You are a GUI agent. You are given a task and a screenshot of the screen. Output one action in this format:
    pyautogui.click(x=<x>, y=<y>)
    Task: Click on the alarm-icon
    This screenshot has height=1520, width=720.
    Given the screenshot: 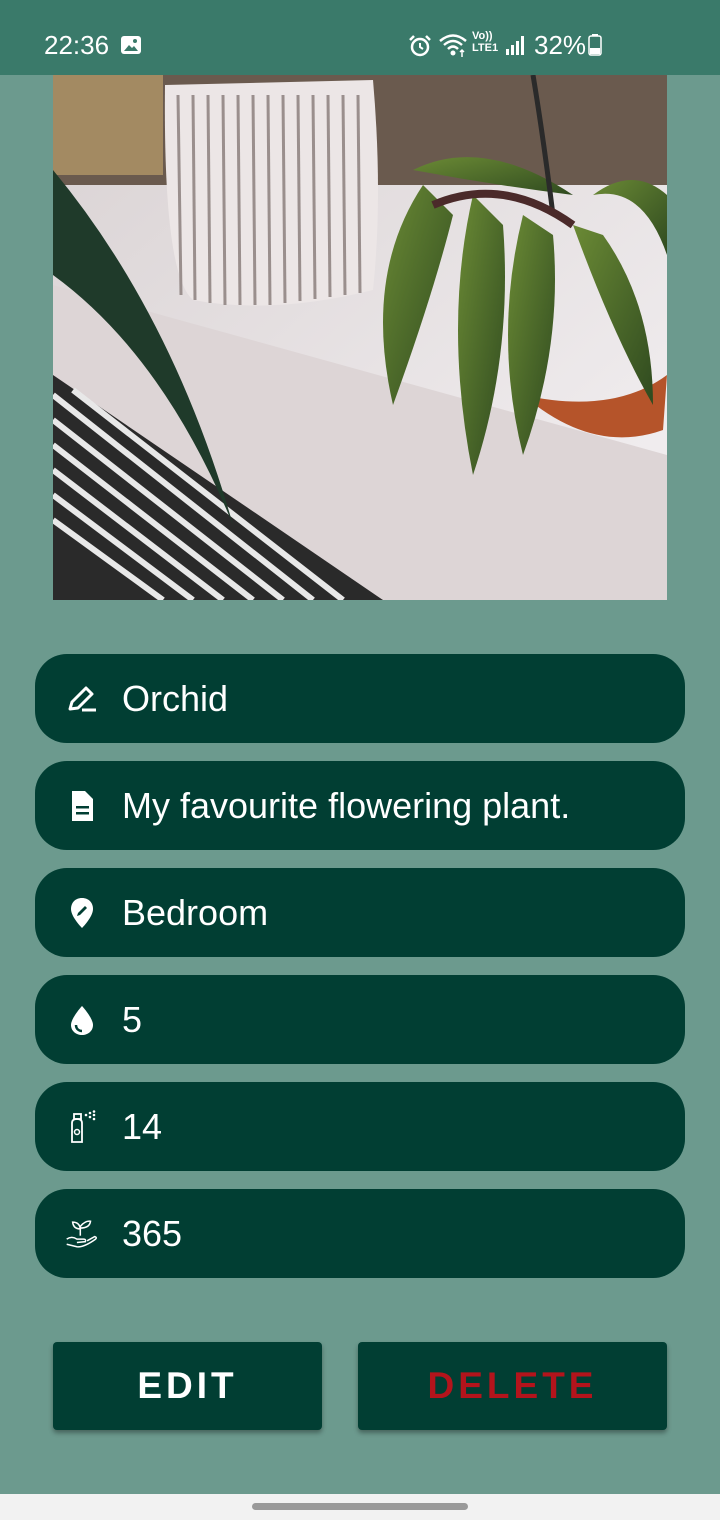 What is the action you would take?
    pyautogui.click(x=420, y=46)
    